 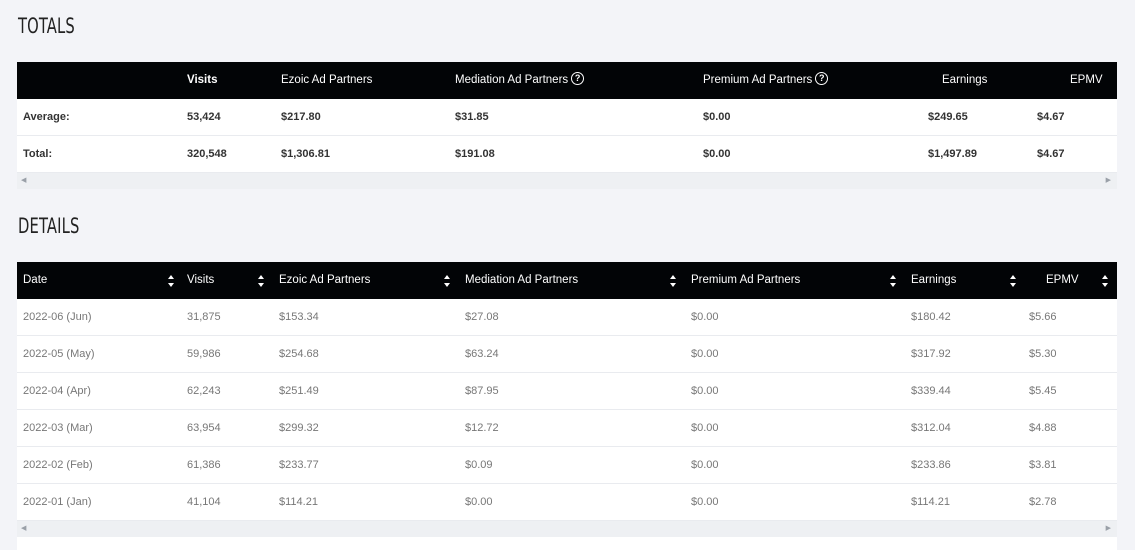 I want to click on totals-cell: $217.80, so click(x=301, y=117).